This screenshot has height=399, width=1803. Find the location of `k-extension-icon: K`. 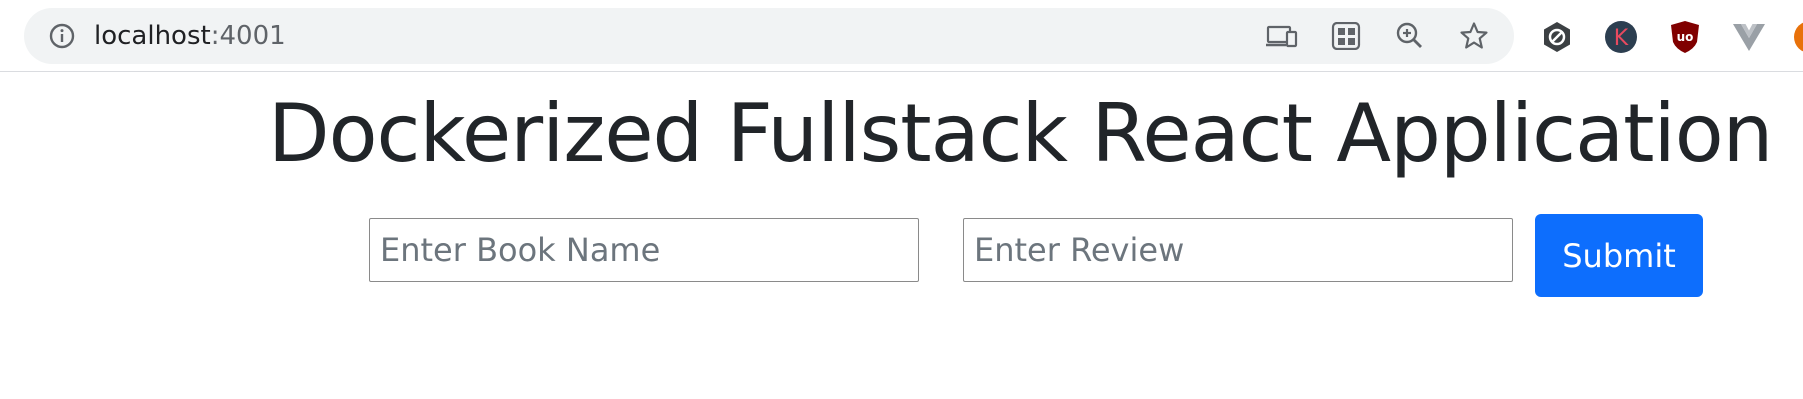

k-extension-icon: K is located at coordinates (1621, 37).